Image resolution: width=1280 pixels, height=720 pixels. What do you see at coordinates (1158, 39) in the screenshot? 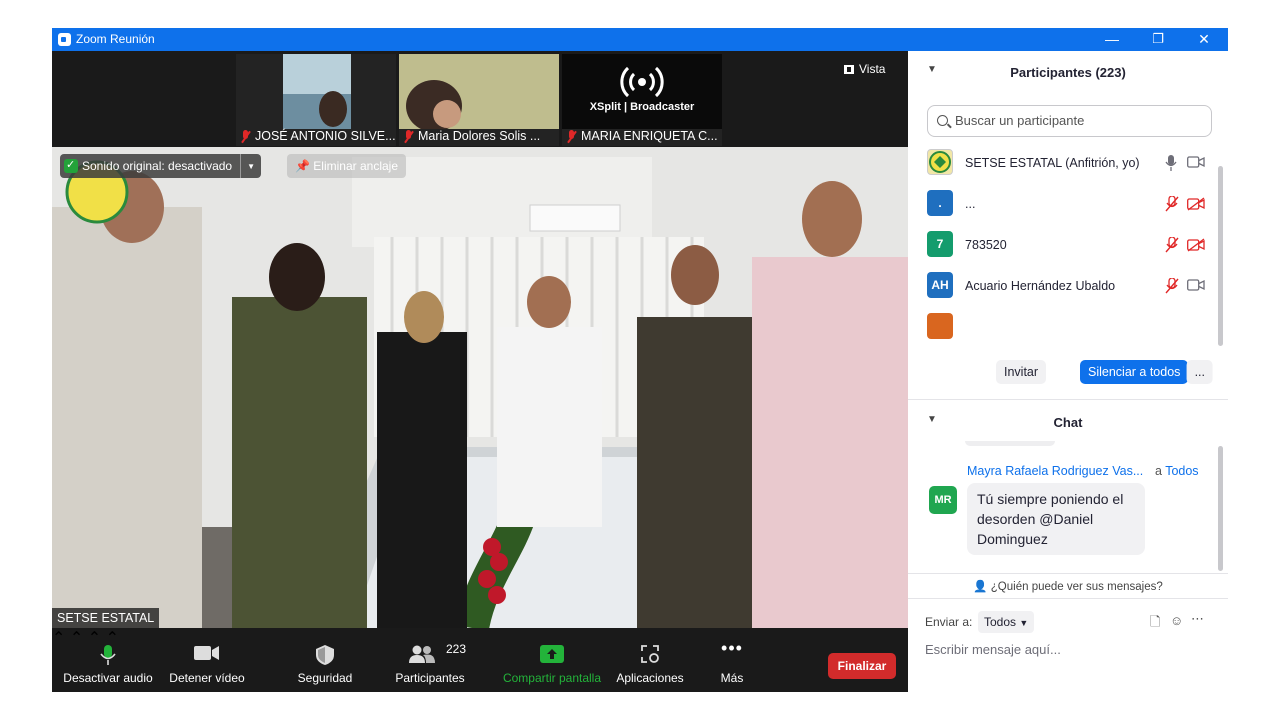
I see `restore-button: ❐` at bounding box center [1158, 39].